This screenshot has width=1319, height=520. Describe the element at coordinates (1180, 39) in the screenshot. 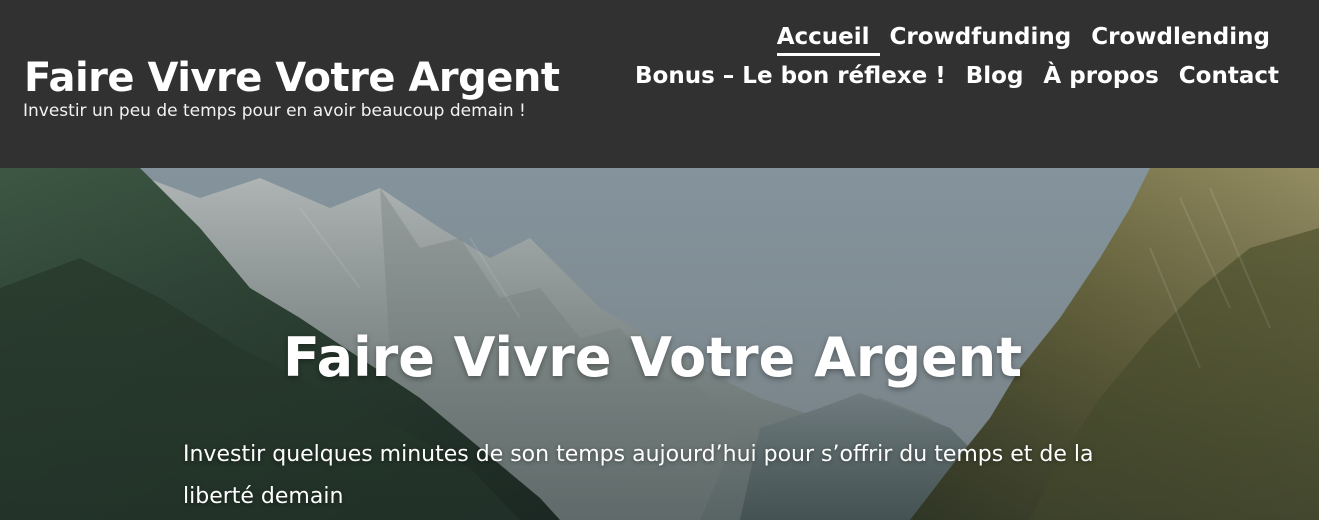

I see `nav-item-crowdlending: Crowdlending` at that location.